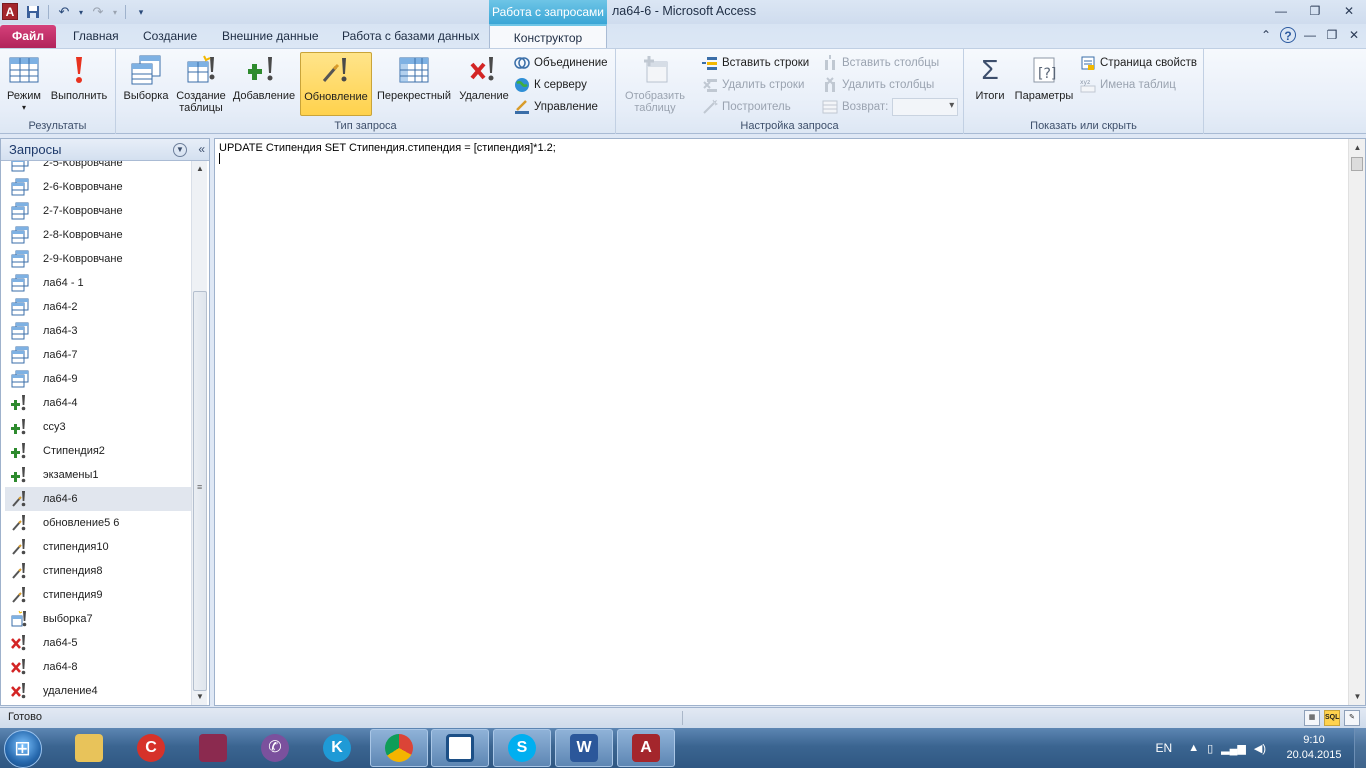 This screenshot has height=768, width=1366. What do you see at coordinates (561, 63) in the screenshot?
I see `union-query-button: Объединение` at bounding box center [561, 63].